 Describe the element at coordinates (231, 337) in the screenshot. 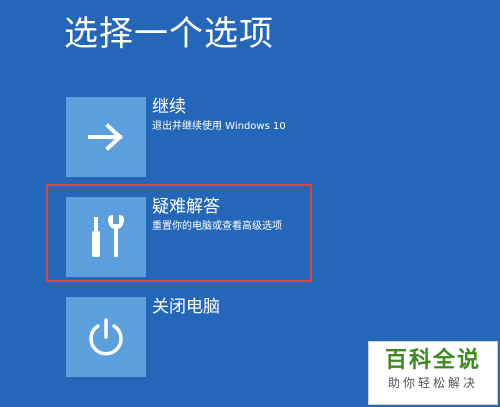

I see `shutdown-option: 关闭电脑` at that location.